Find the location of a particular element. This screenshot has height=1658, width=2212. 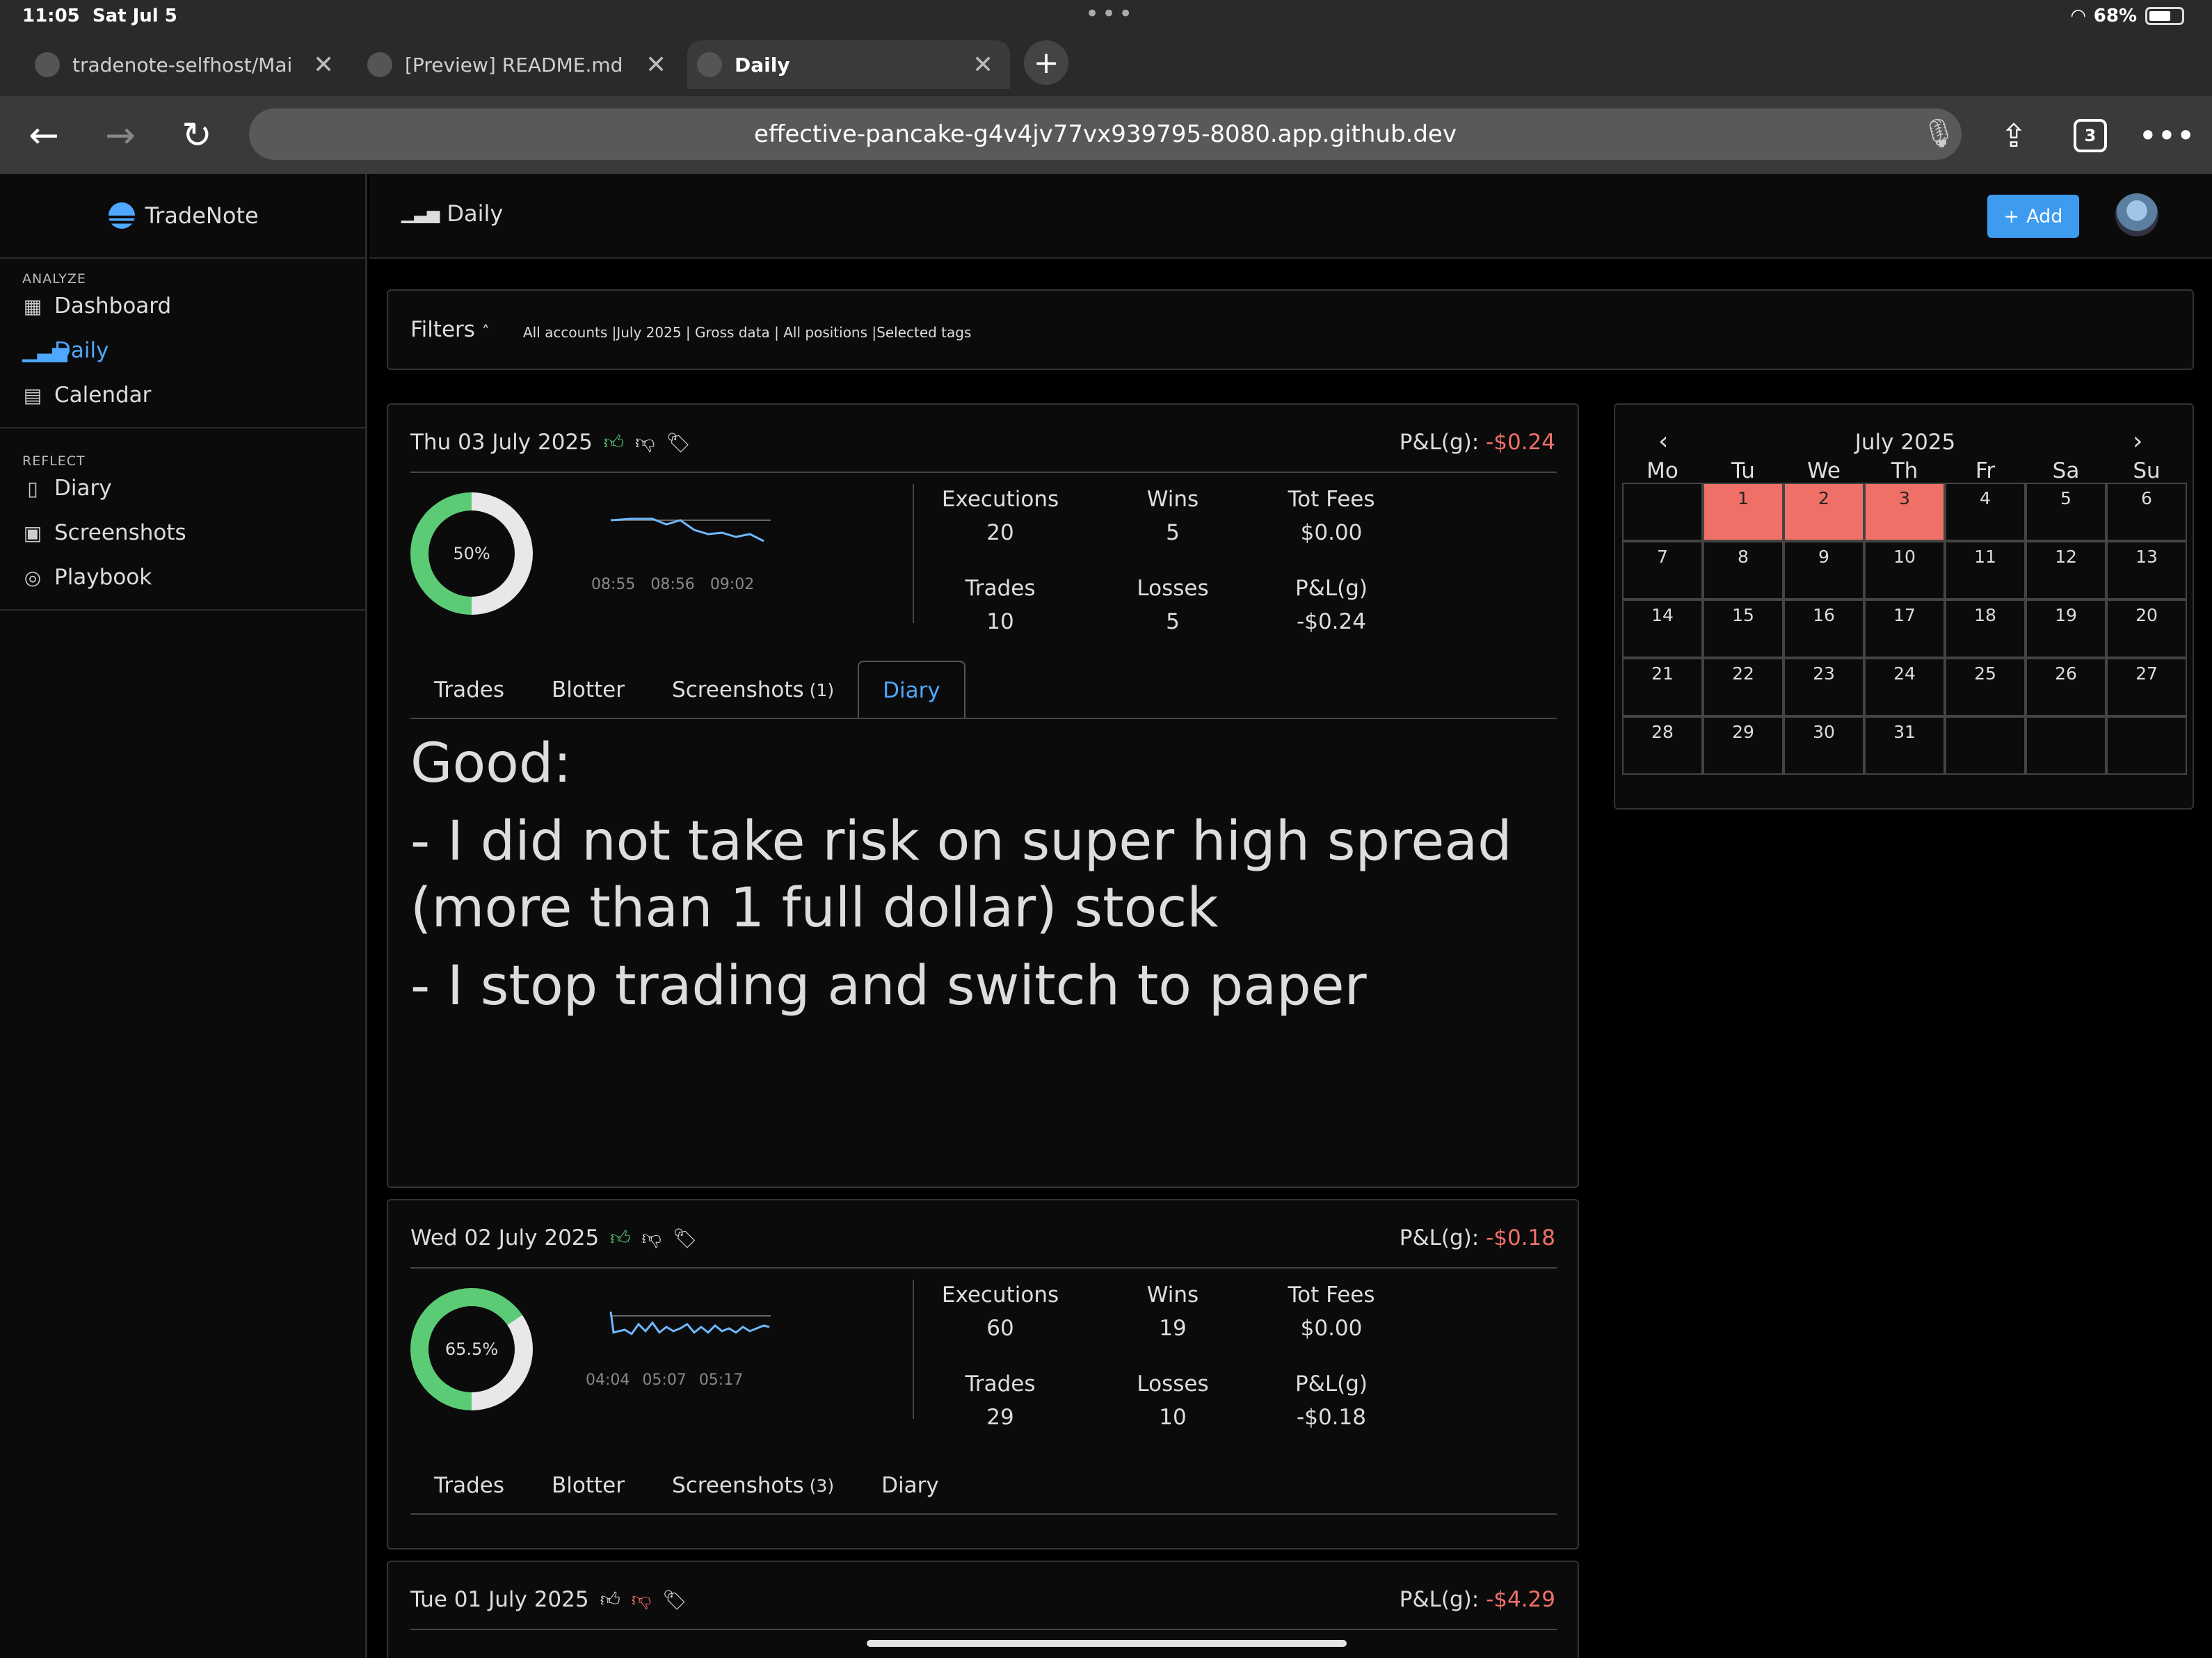

calendar-day: 13 is located at coordinates (2146, 570).